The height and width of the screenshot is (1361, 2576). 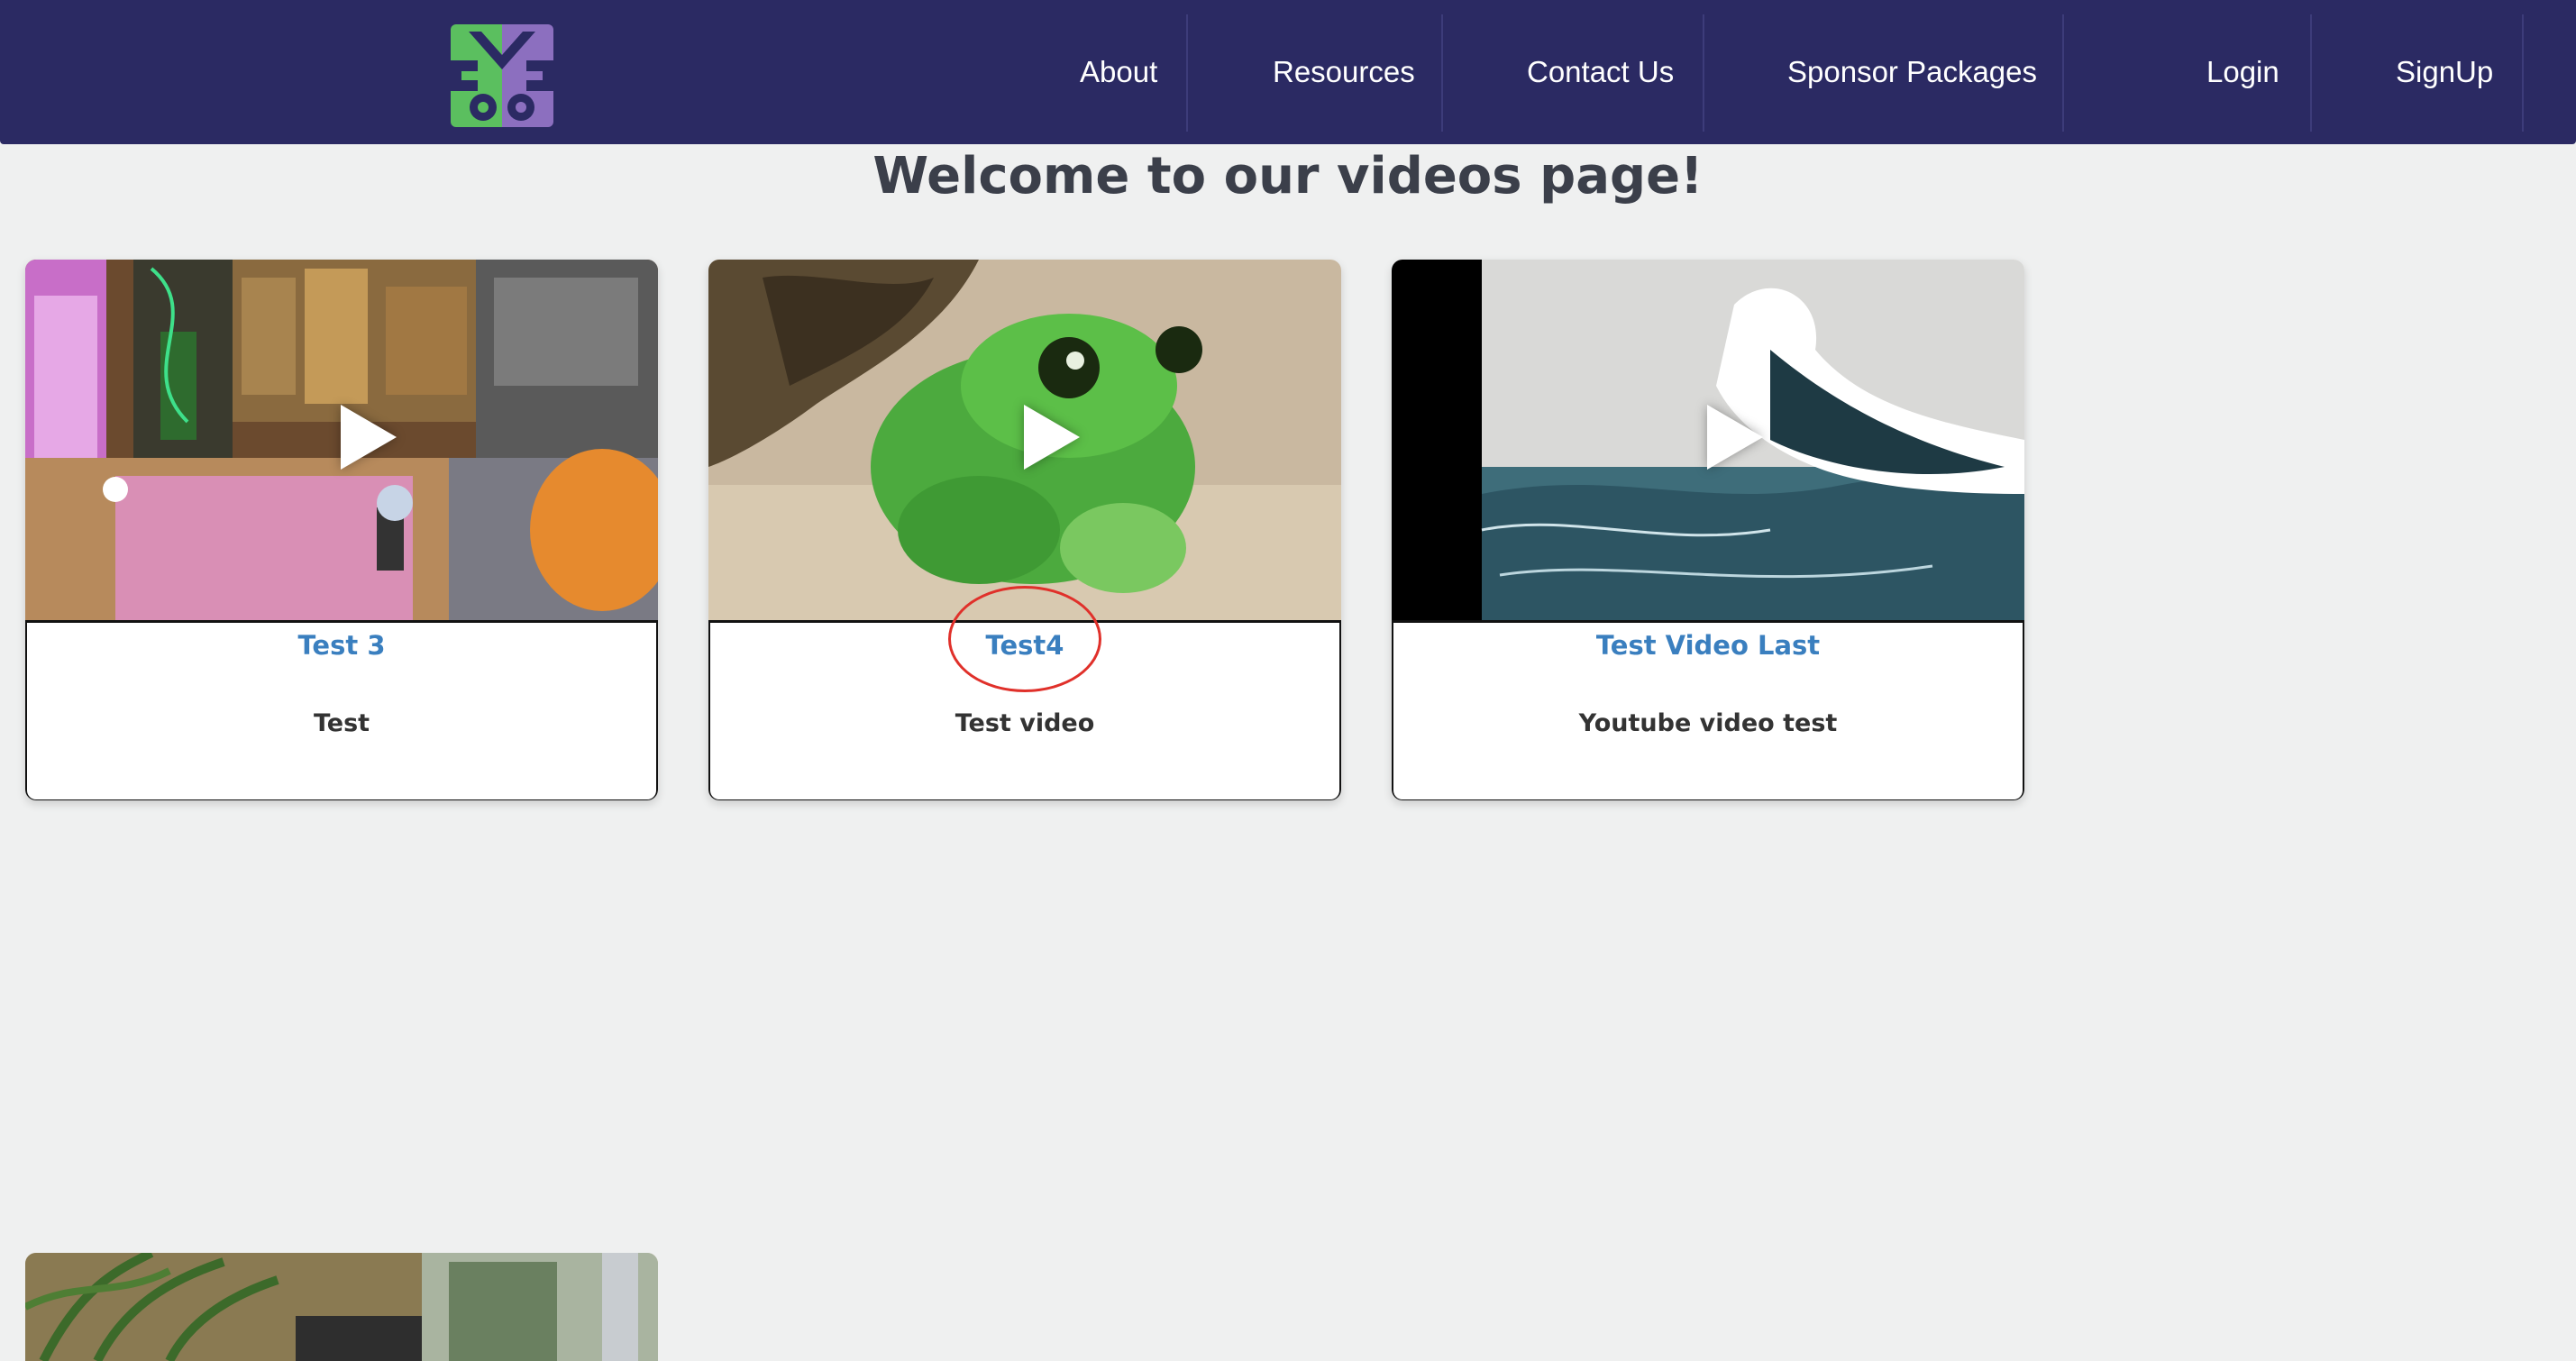 I want to click on video-title-link: Test4, so click(x=1024, y=645).